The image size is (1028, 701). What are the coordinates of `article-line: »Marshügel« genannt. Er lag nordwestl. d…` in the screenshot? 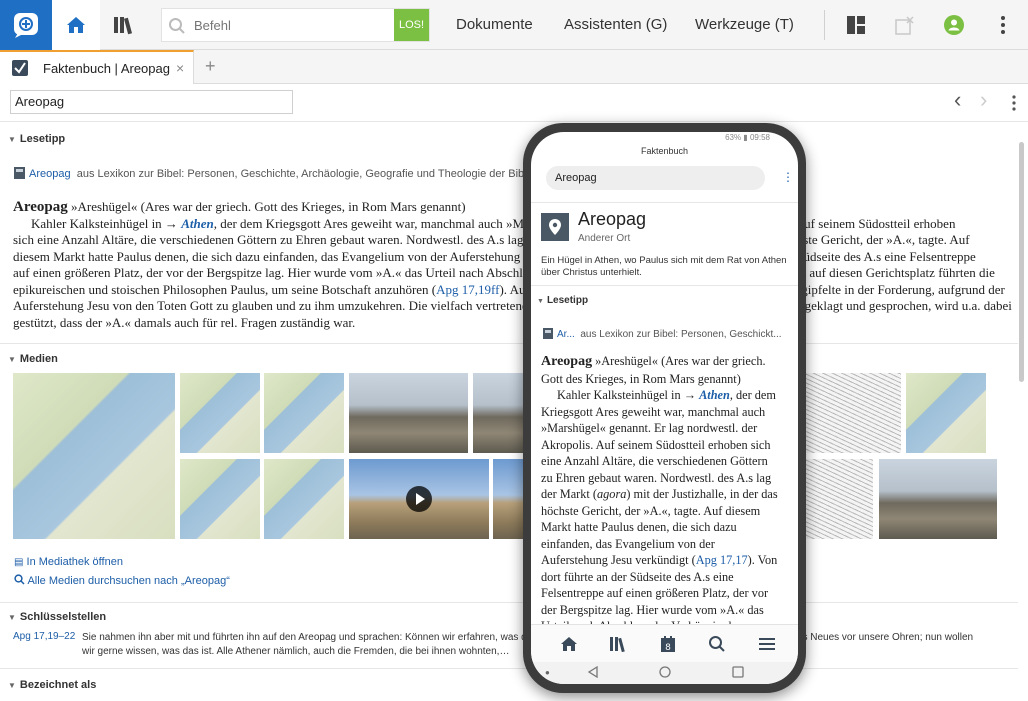 It's located at (649, 428).